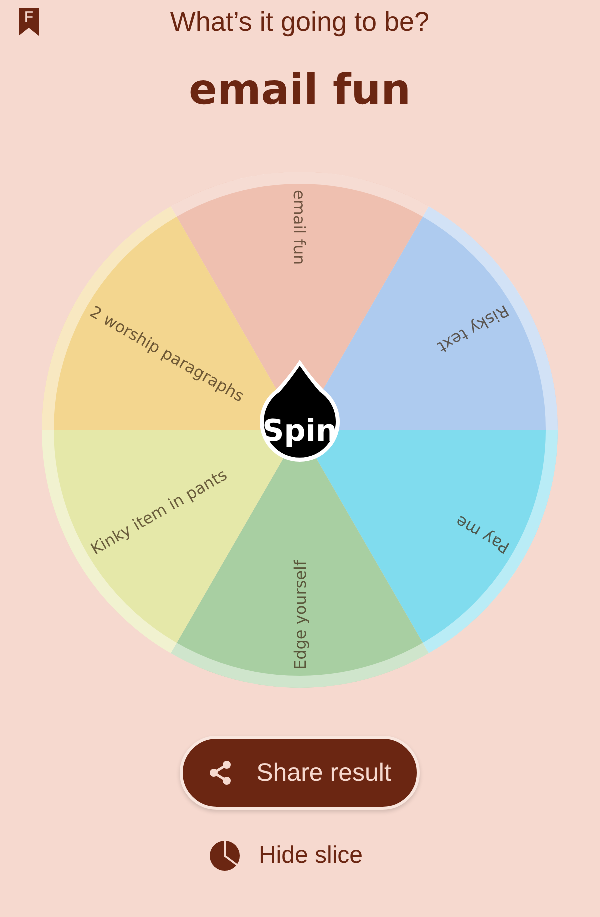 This screenshot has height=917, width=600. I want to click on page-title: What’s it going to be?, so click(300, 22).